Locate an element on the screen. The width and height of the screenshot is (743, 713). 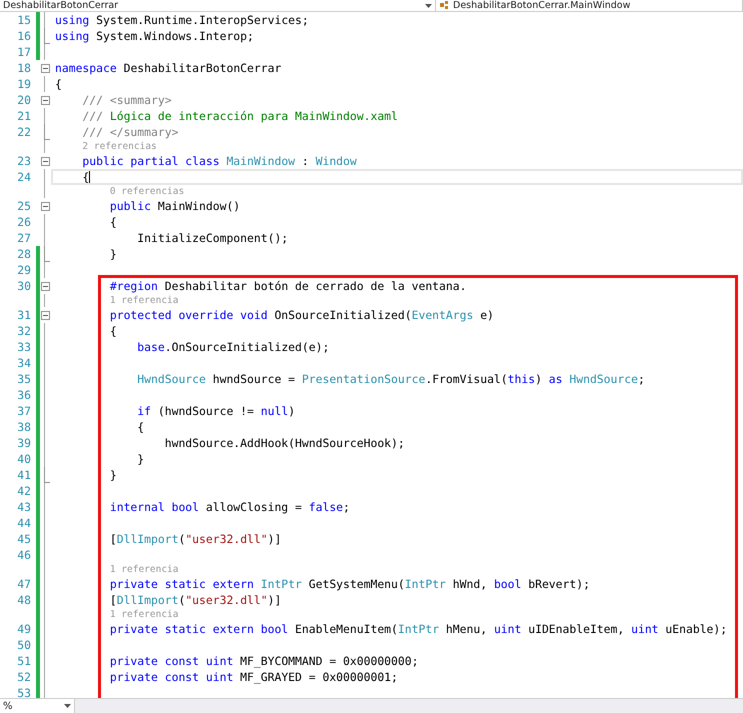
code-line: internal bool allowClosing = false; is located at coordinates (229, 507).